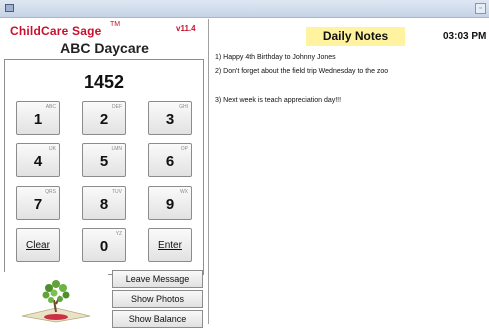 Image resolution: width=489 pixels, height=329 pixels. Describe the element at coordinates (9, 8) in the screenshot. I see `window-icon` at that location.